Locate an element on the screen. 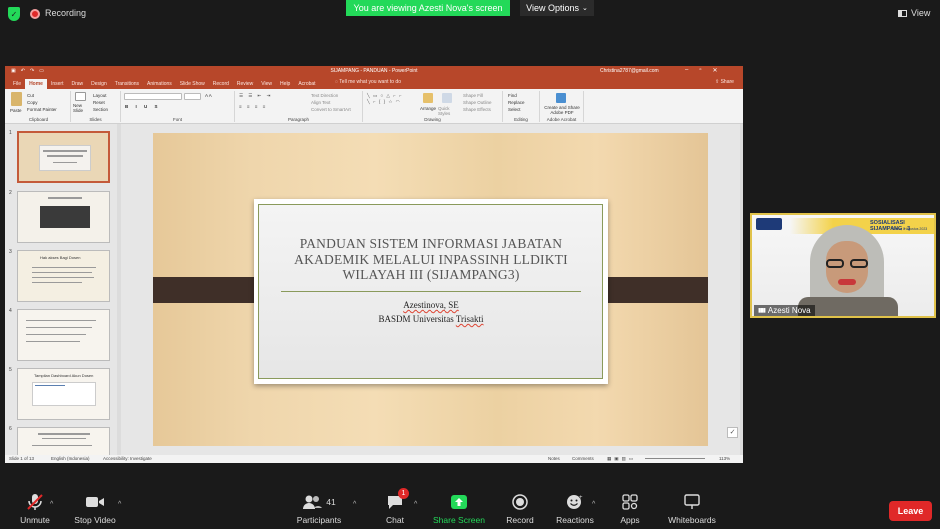 The image size is (940, 529). create-share-pdf-button: Create and Share Adobe PDF is located at coordinates (562, 110).